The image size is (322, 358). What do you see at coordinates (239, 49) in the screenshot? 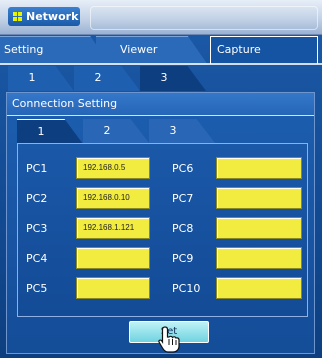
I see `tab-capture-label: Capture` at bounding box center [239, 49].